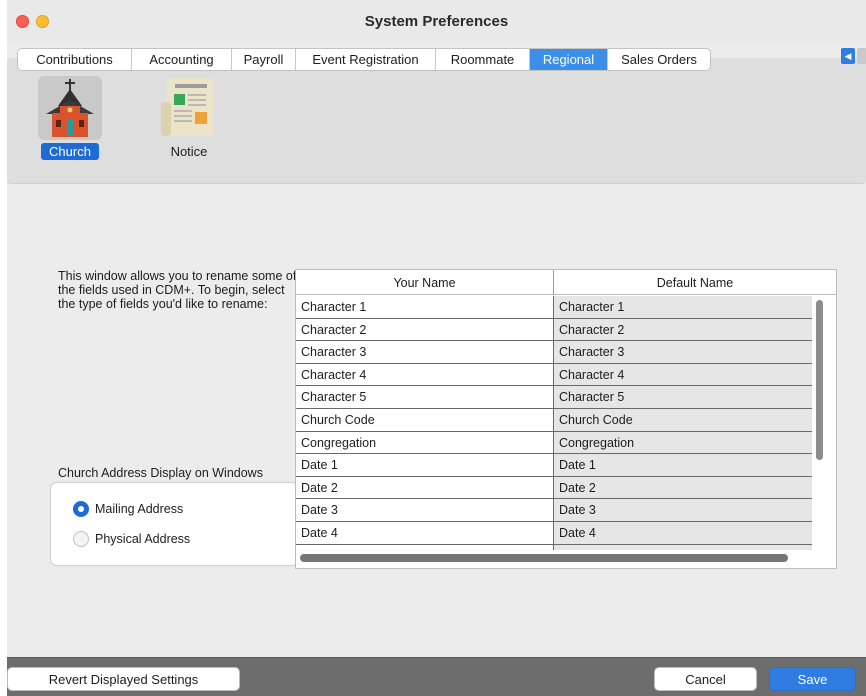 This screenshot has height=696, width=866. I want to click on radio-label: Physical Address, so click(143, 539).